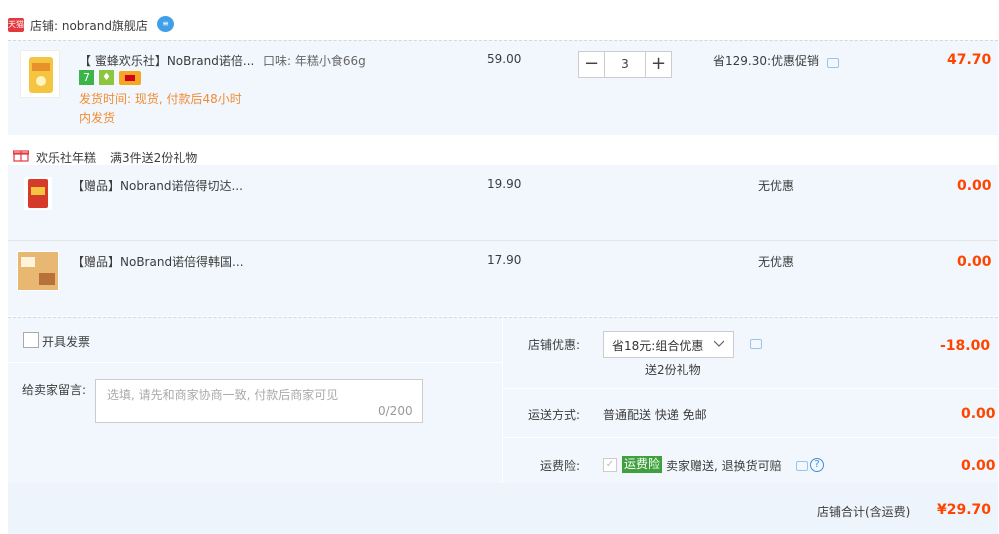 Image resolution: width=999 pixels, height=534 pixels. What do you see at coordinates (554, 345) in the screenshot?
I see `shop-discount-label: 店铺优惠:` at bounding box center [554, 345].